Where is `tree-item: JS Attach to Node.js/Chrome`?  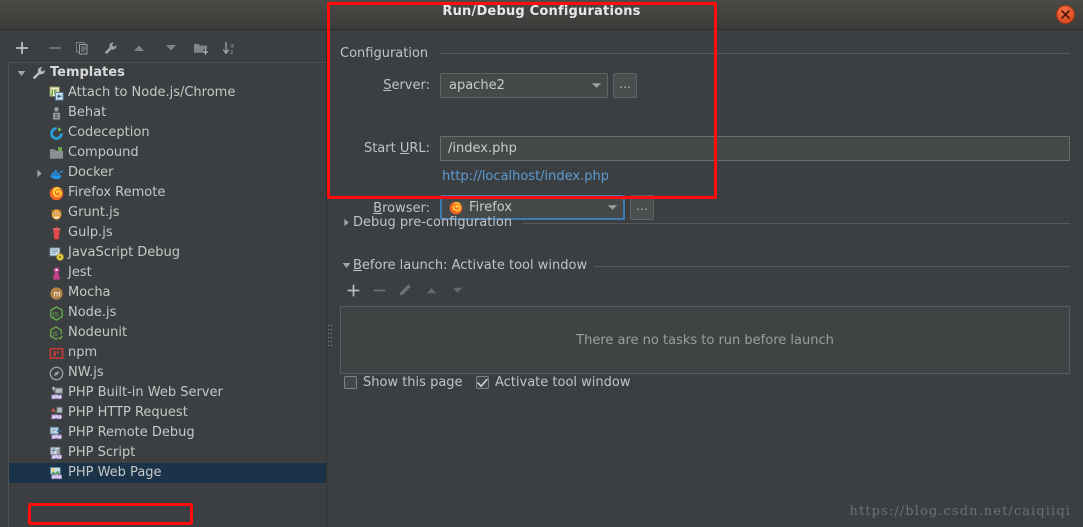
tree-item: JS Attach to Node.js/Chrome is located at coordinates (167, 93).